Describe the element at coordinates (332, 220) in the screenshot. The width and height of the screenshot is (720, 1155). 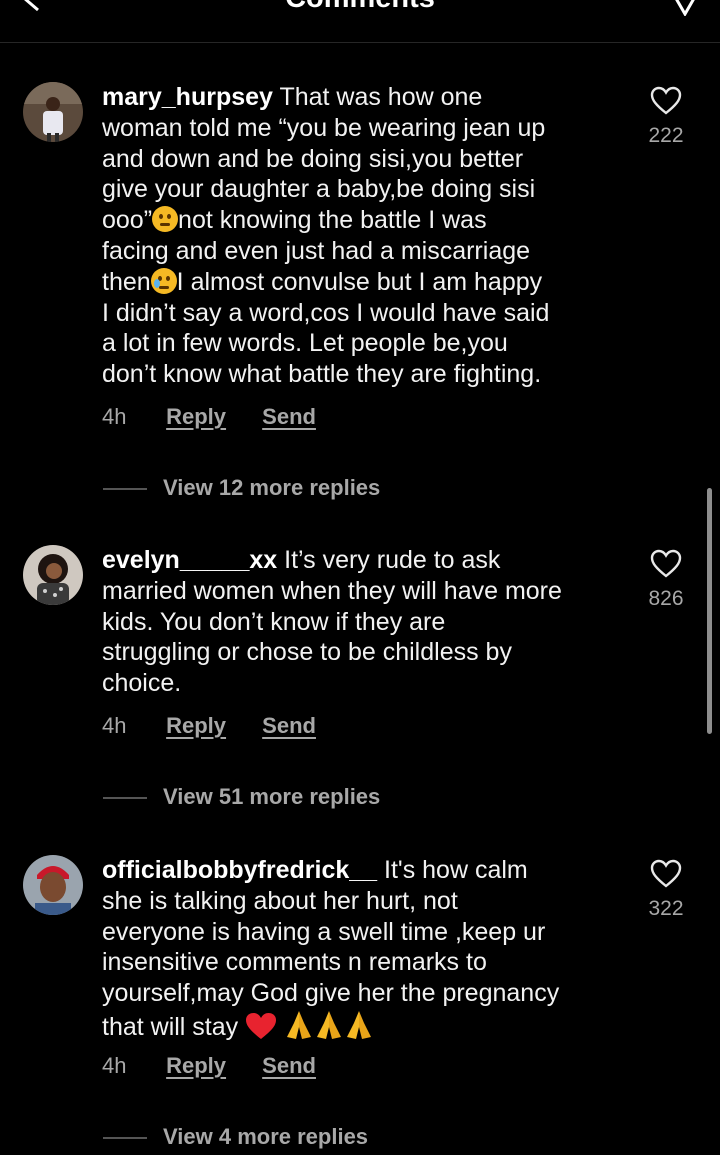
I see `comment-line: not knowing the battle I was` at that location.